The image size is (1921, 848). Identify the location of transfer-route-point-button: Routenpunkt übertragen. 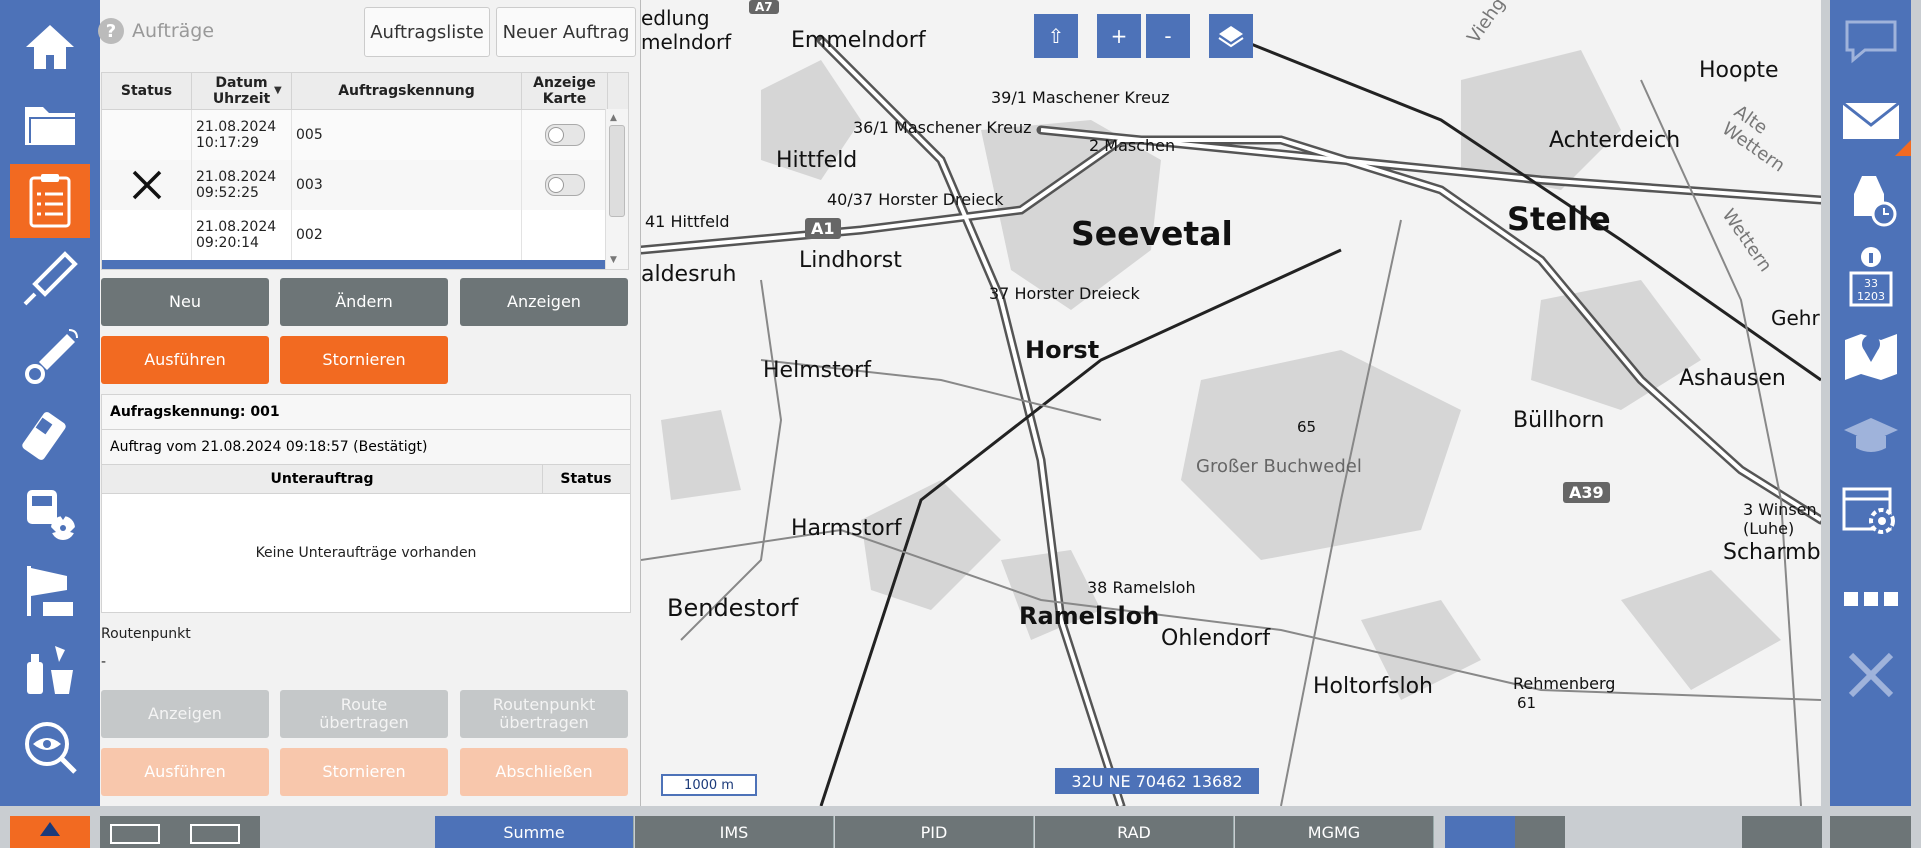
(544, 714).